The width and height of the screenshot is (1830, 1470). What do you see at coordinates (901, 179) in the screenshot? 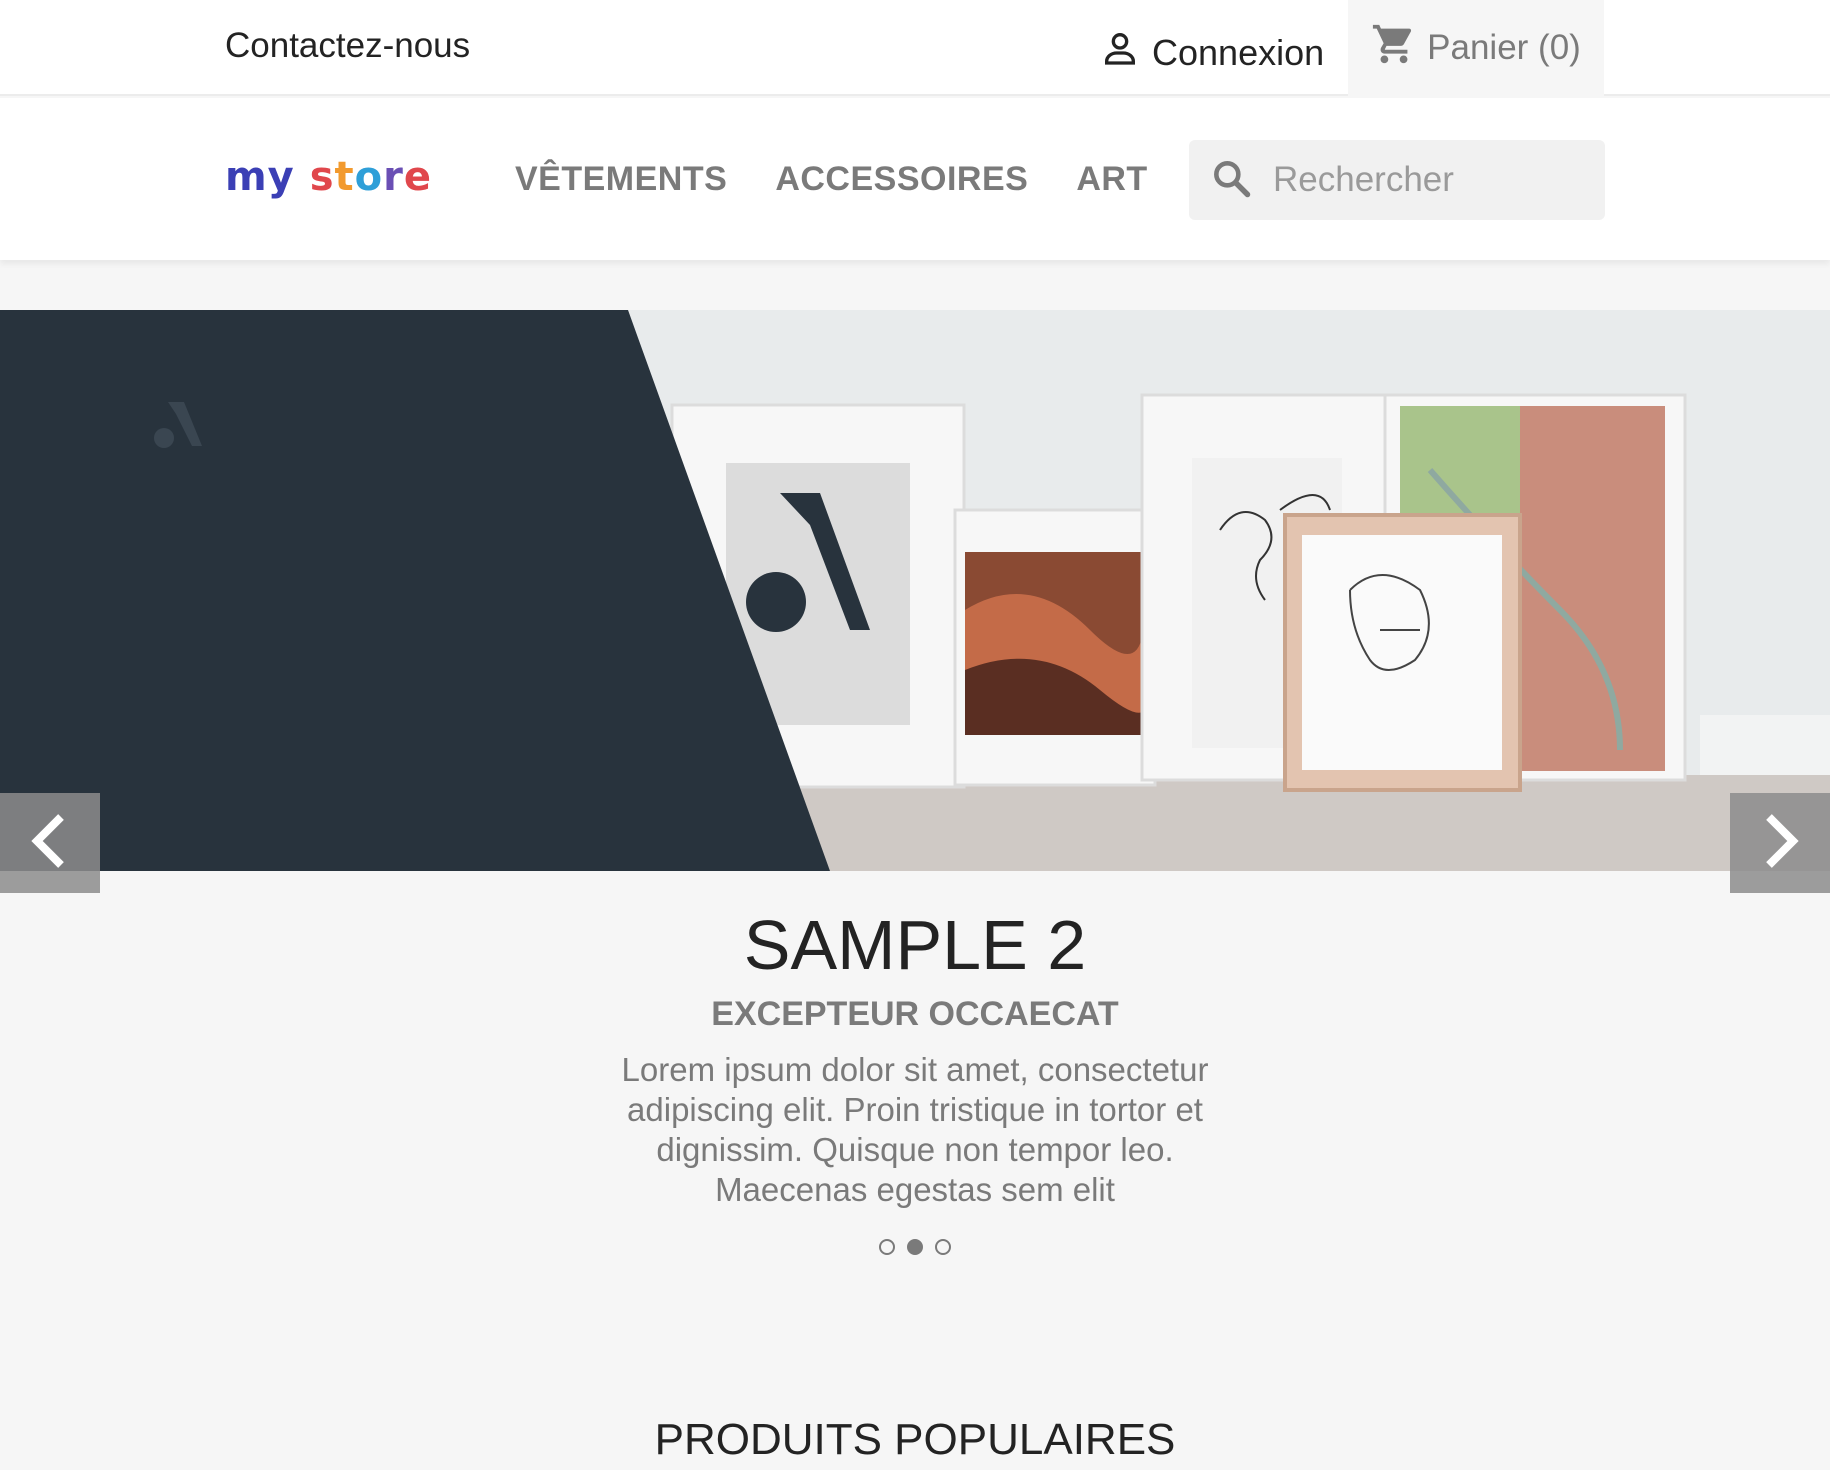
I see `nav-item-accessoires: ACCESSOIRES` at bounding box center [901, 179].